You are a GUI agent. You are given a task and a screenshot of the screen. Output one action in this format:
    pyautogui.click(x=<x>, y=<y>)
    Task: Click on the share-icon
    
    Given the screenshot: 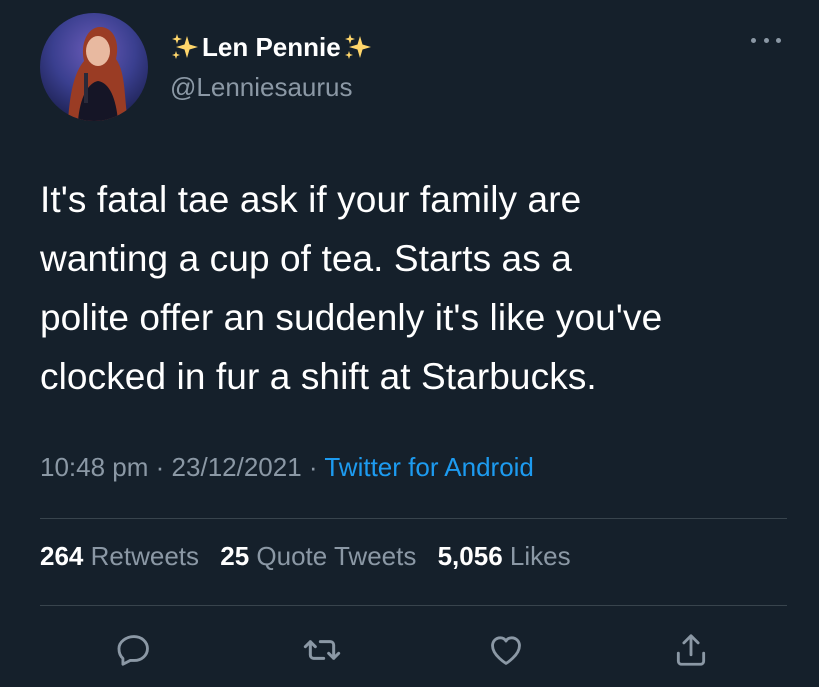 What is the action you would take?
    pyautogui.click(x=691, y=650)
    